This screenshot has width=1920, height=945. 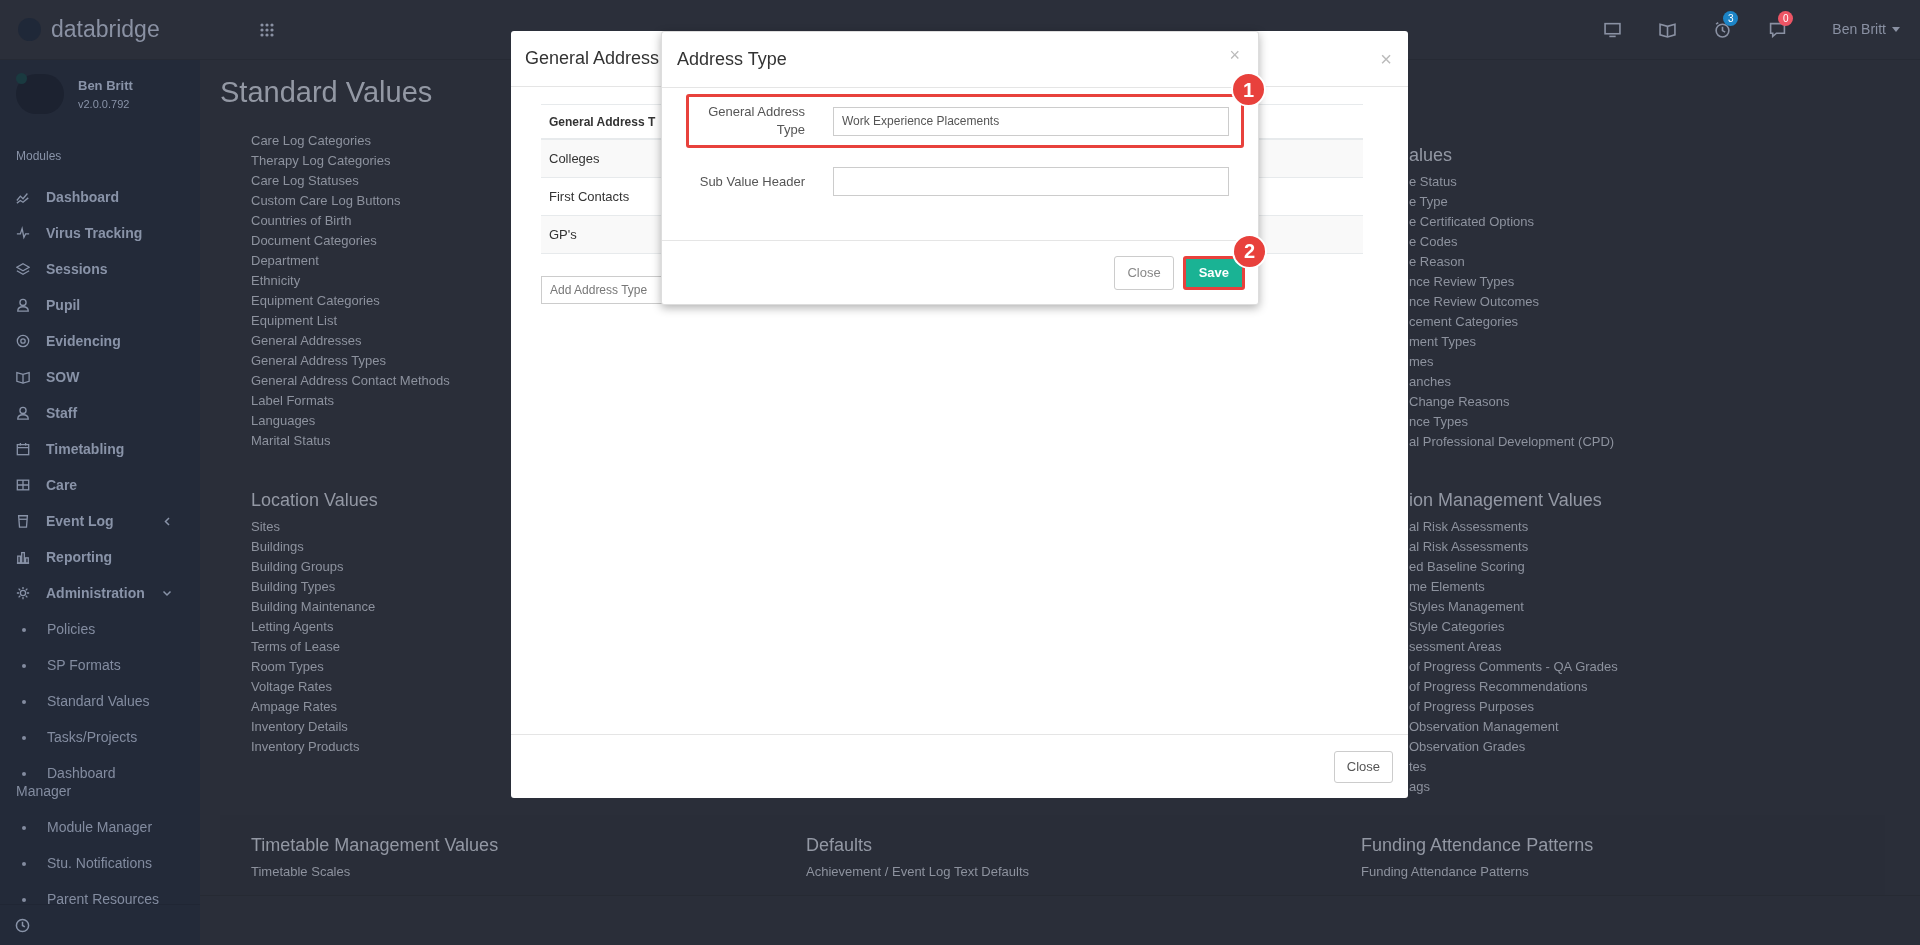 I want to click on value-link: cement Categories, so click(x=1464, y=322).